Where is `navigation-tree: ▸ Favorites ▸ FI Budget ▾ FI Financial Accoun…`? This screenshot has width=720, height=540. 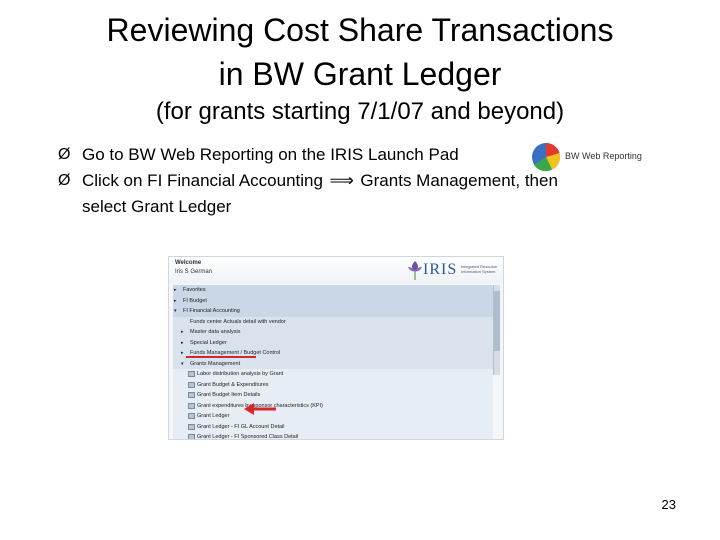 navigation-tree: ▸ Favorites ▸ FI Budget ▾ FI Financial Accoun… is located at coordinates (333, 362).